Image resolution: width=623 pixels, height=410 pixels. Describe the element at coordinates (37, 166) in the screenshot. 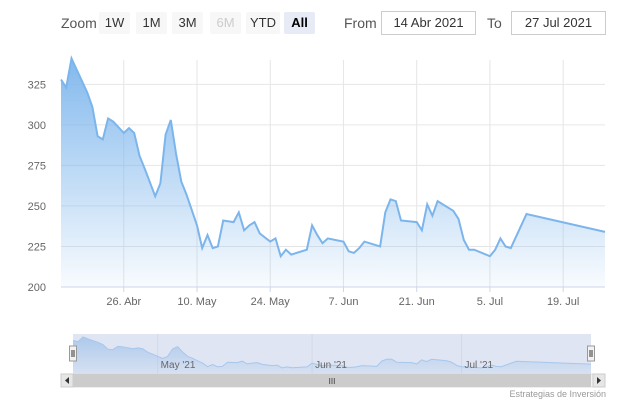

I see `y-tick-label: 275` at that location.